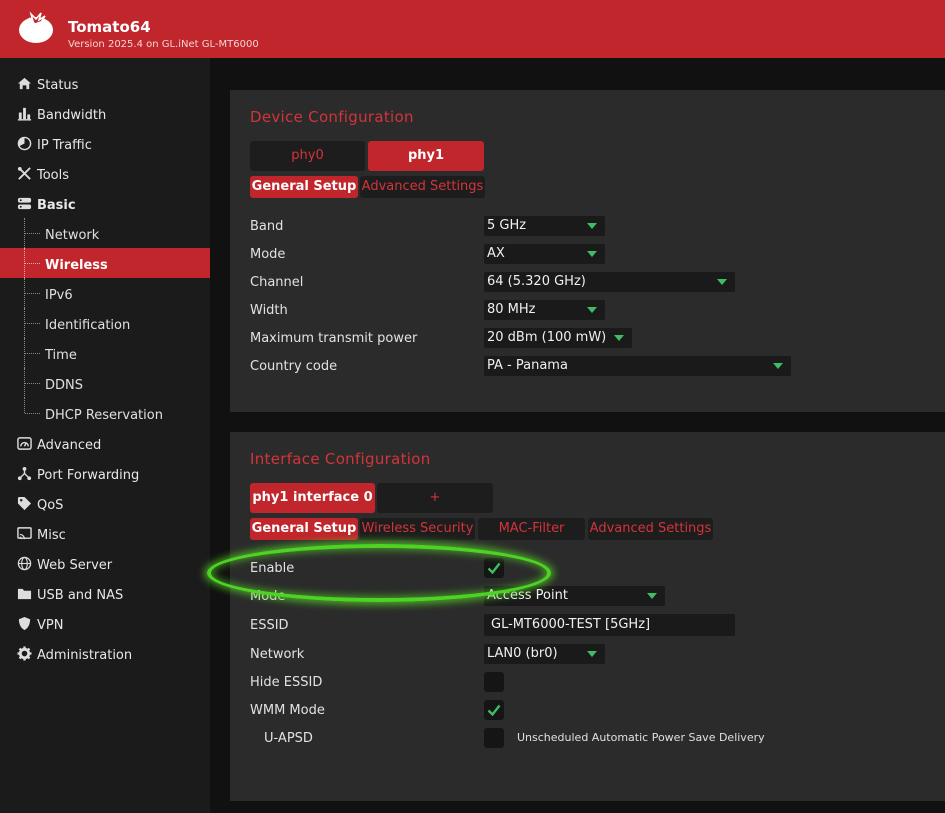  I want to click on sidebar-subitem-ddns: DDNS, so click(105, 383).